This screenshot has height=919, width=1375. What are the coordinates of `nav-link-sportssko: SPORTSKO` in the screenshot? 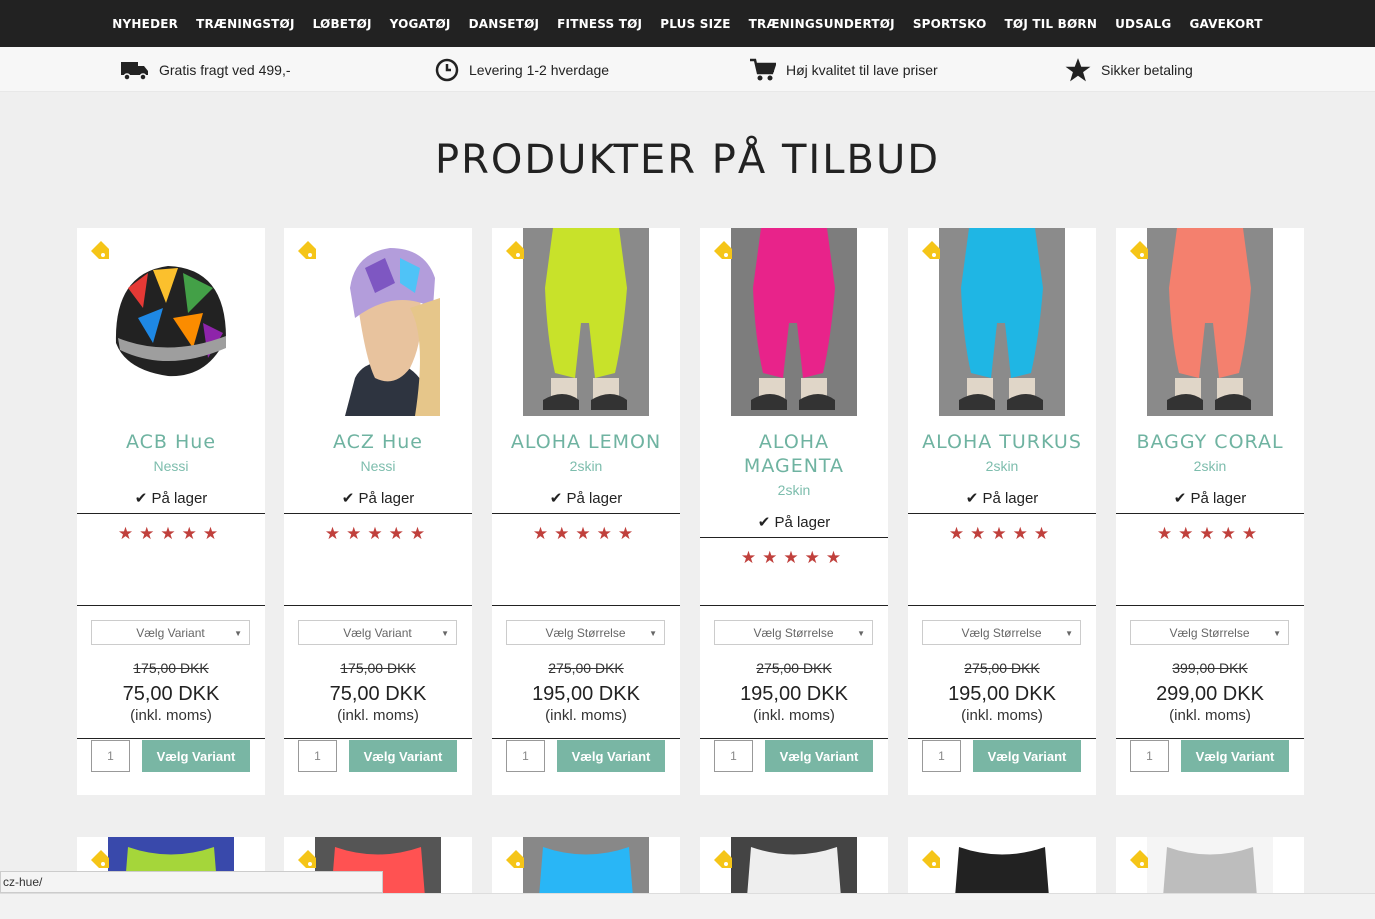 It's located at (950, 24).